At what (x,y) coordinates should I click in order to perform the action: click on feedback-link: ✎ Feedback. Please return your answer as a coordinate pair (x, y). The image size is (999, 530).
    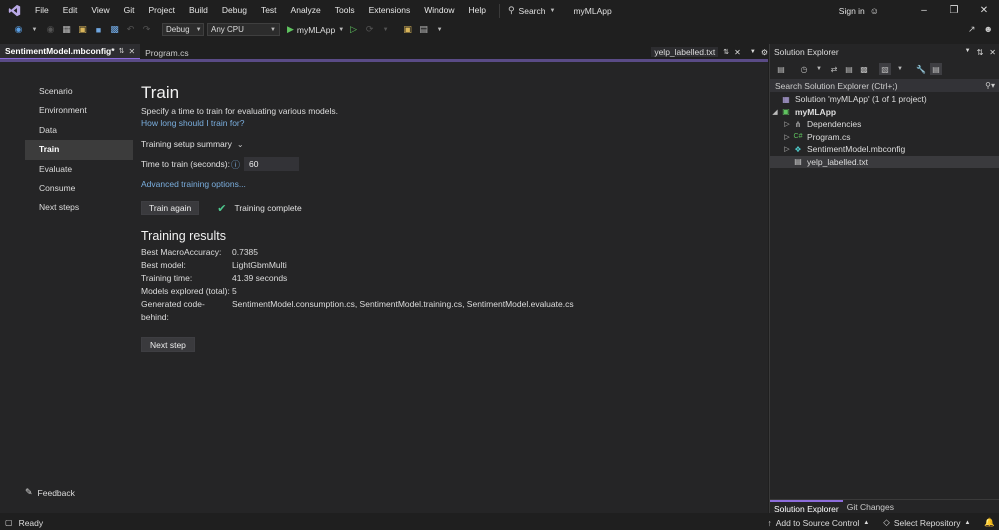
    Looking at the image, I should click on (50, 492).